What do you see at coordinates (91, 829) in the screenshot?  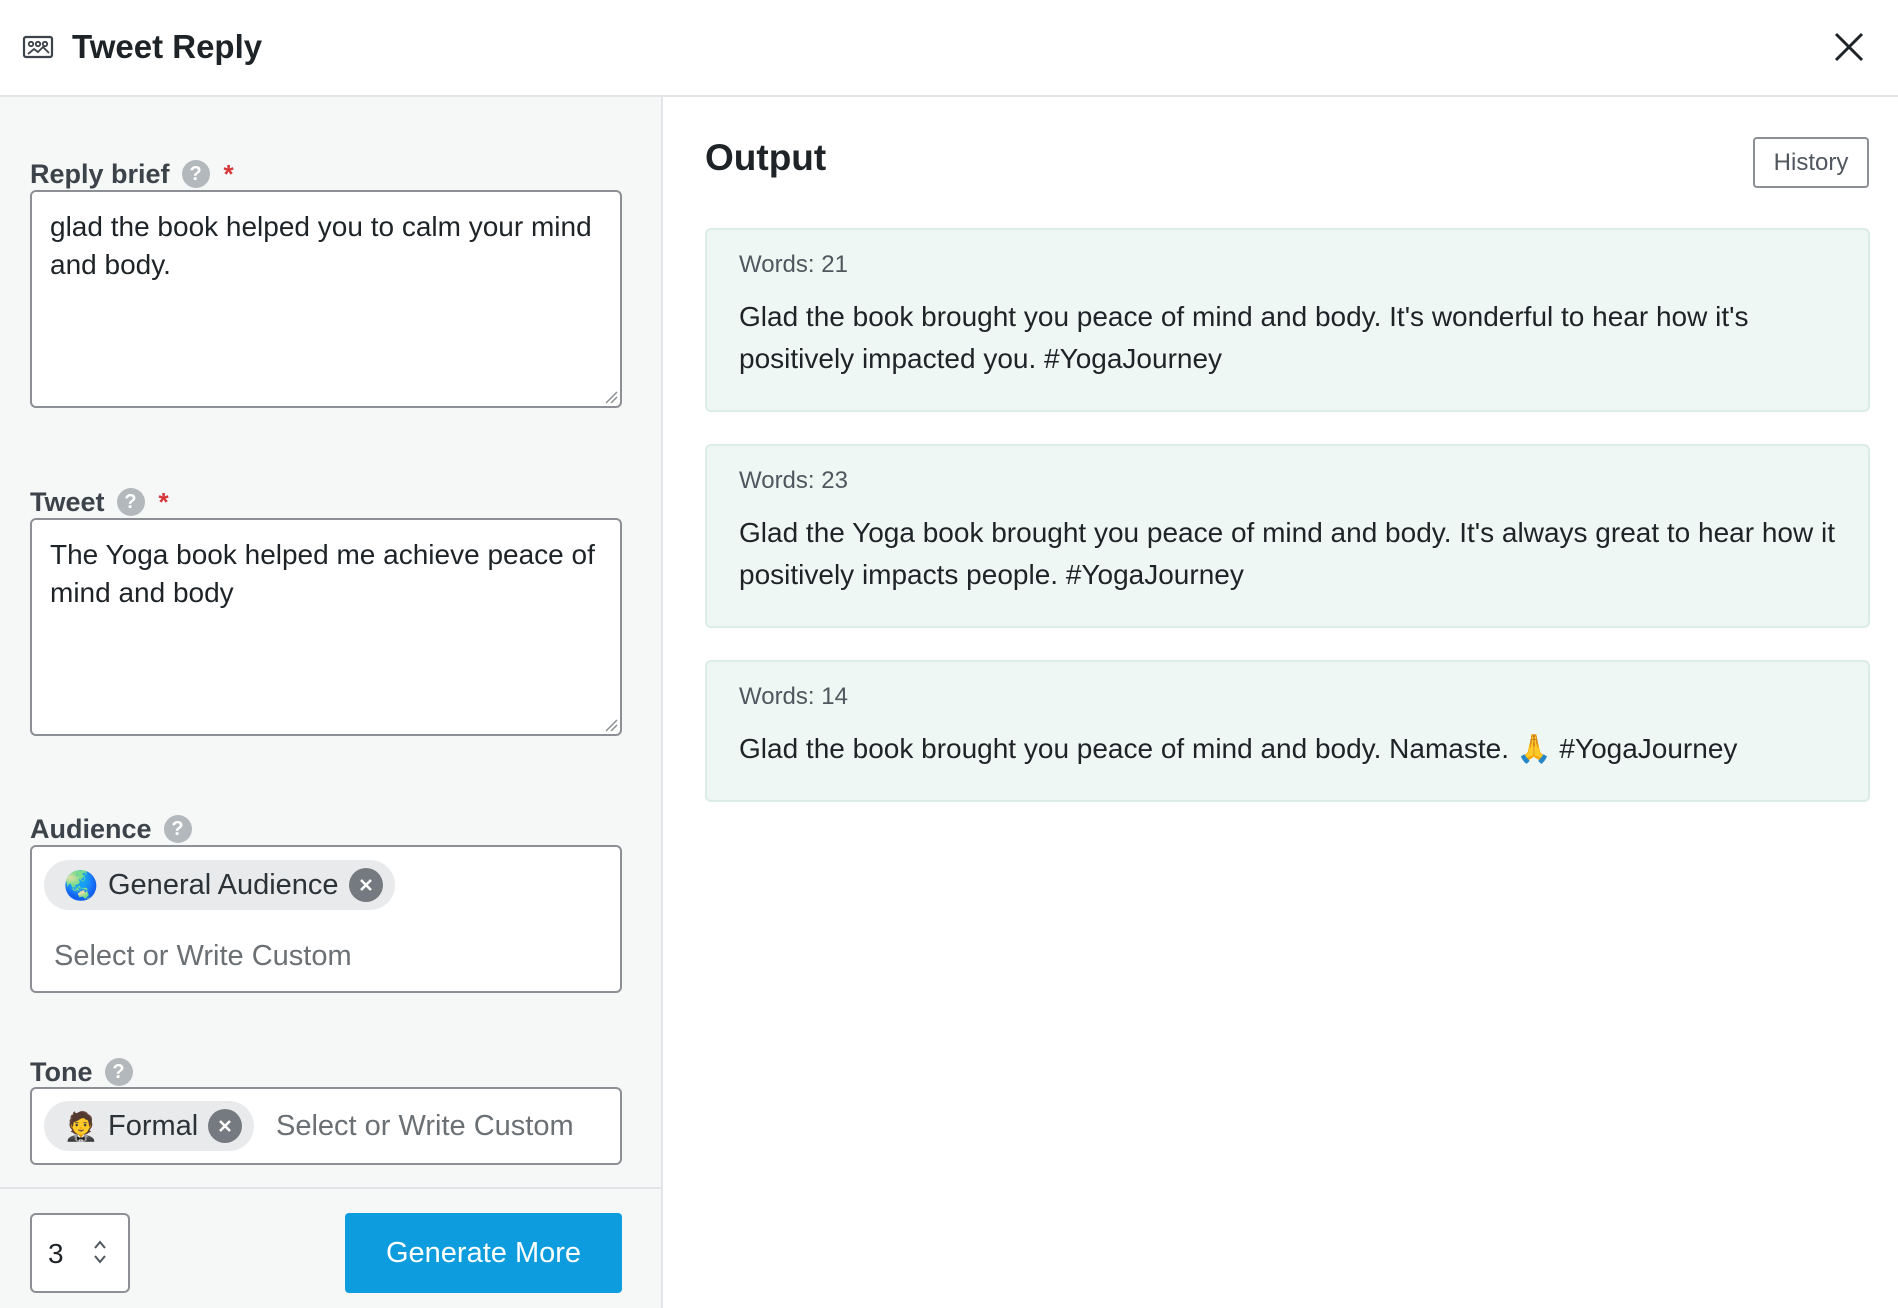 I see `audience-label-text: Audience` at bounding box center [91, 829].